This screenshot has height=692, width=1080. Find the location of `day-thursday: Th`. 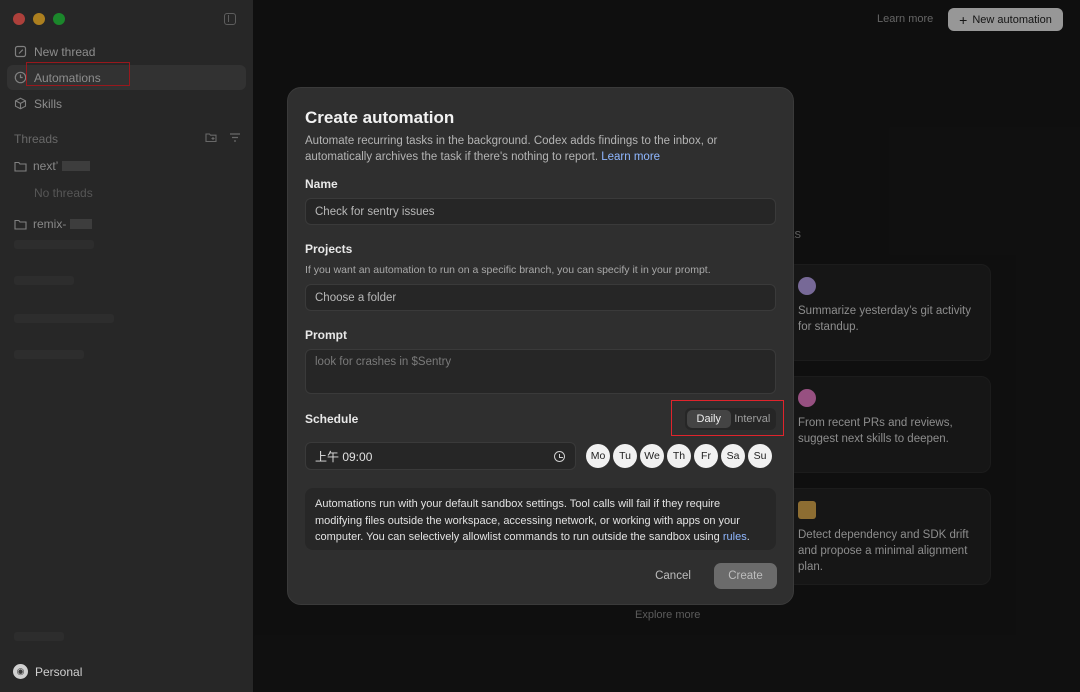

day-thursday: Th is located at coordinates (679, 456).